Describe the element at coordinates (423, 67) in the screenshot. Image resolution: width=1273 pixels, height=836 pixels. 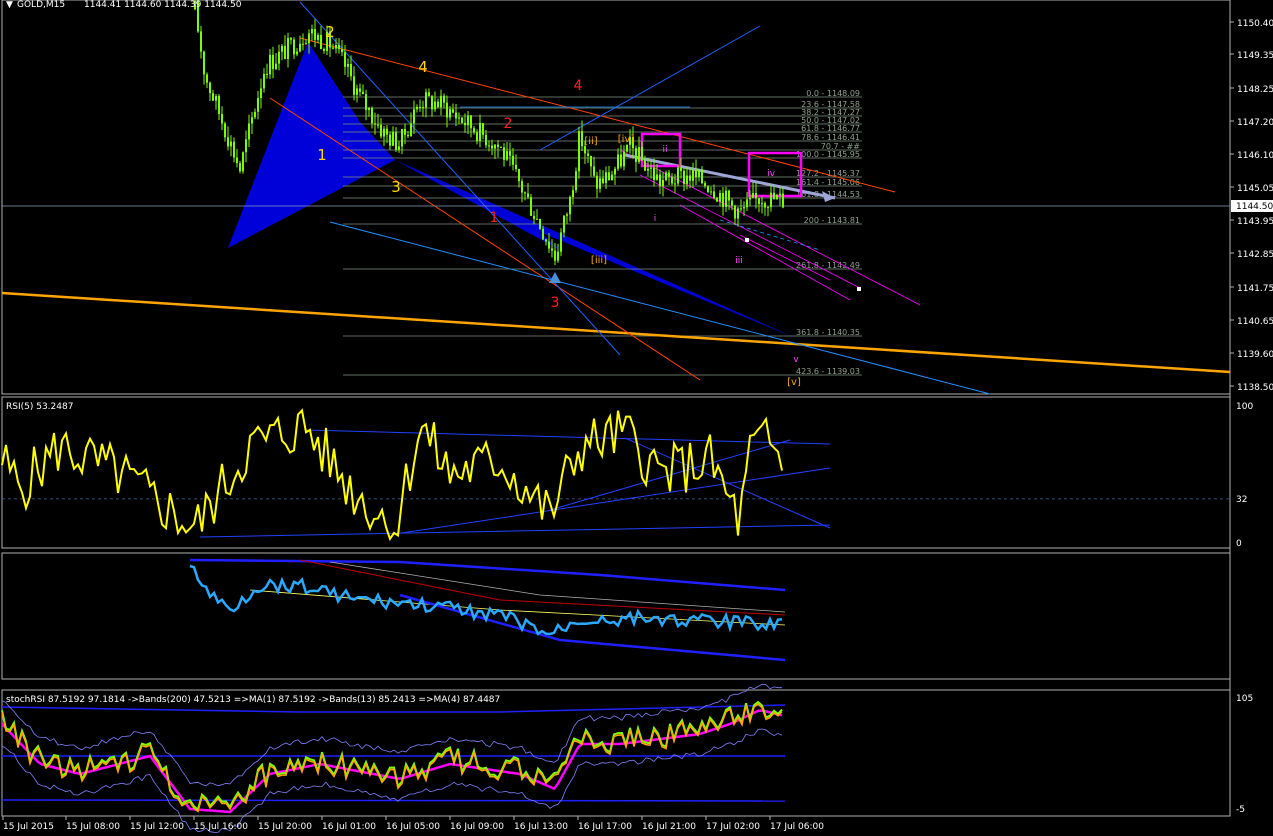
I see `wave-label-yellow-4: 4` at that location.